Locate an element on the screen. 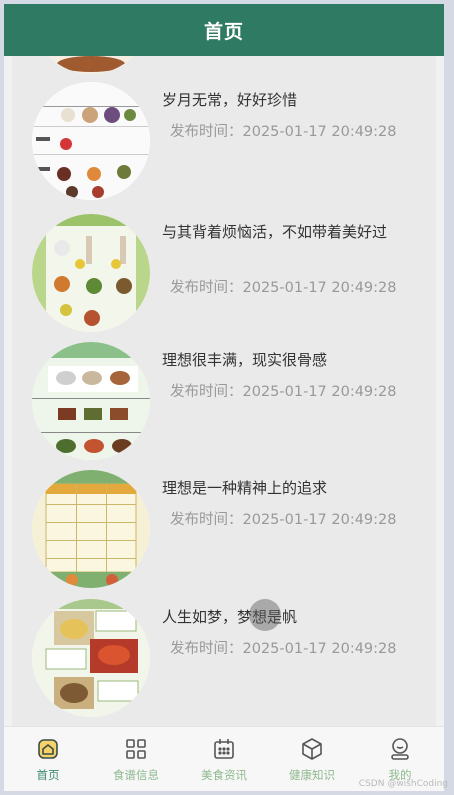  list-item: 理想很丰满，现实很骨感 发布时间：2025-01-17 20:49:28 is located at coordinates (224, 402).